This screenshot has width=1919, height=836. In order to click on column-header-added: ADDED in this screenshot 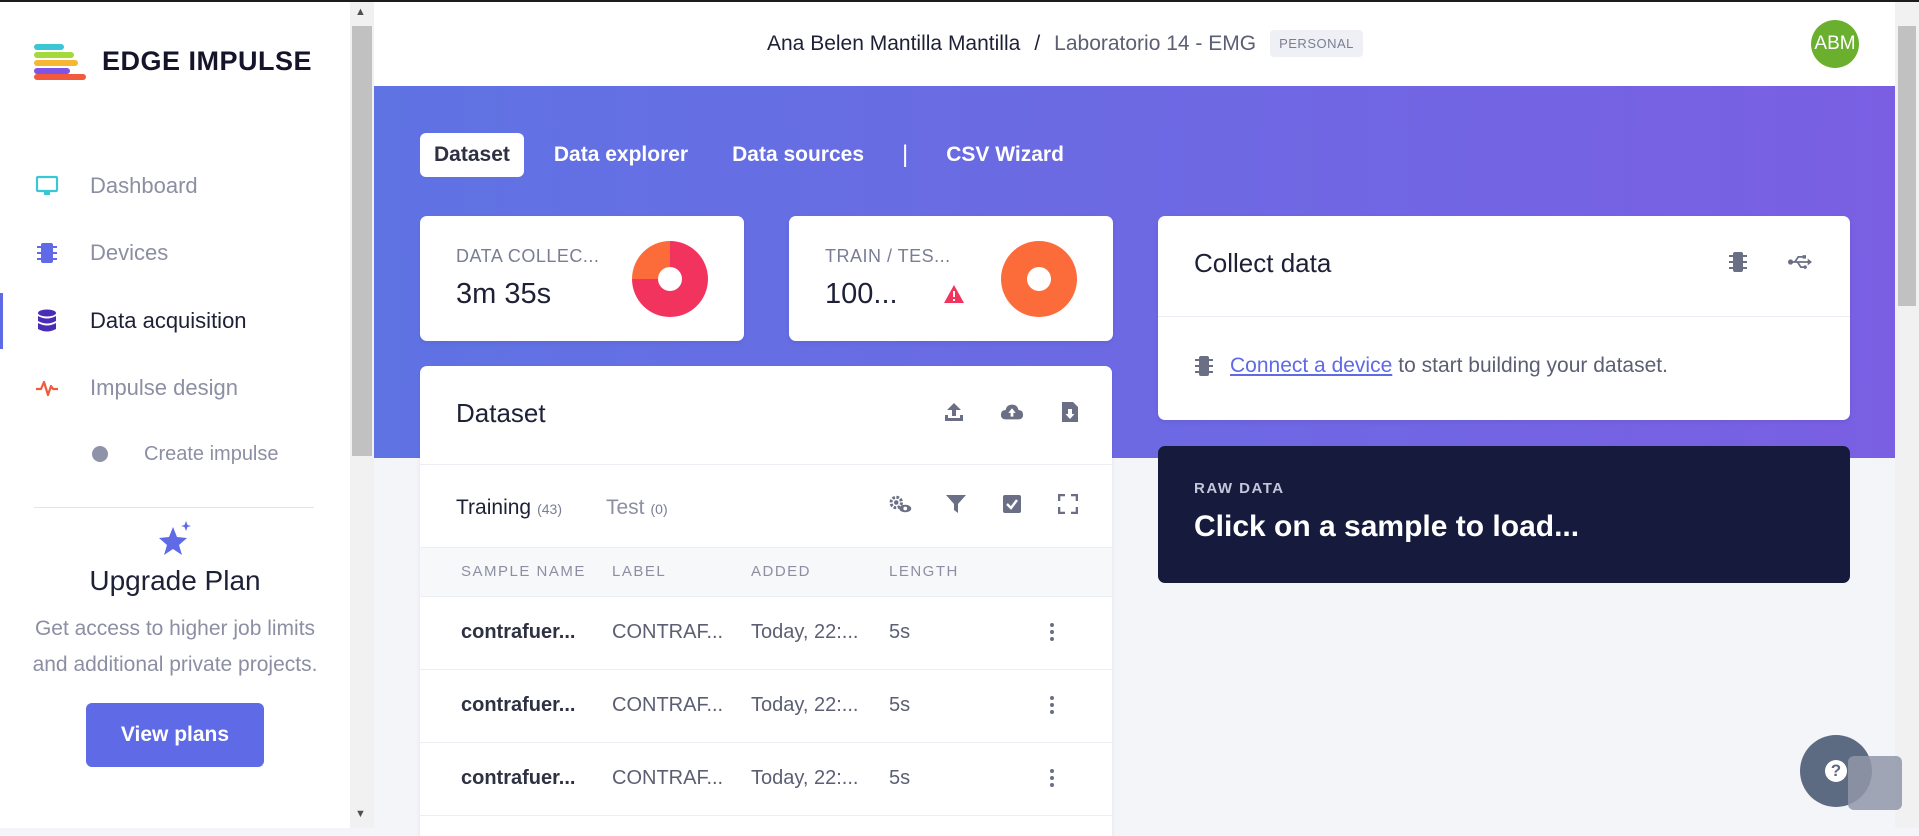, I will do `click(781, 571)`.